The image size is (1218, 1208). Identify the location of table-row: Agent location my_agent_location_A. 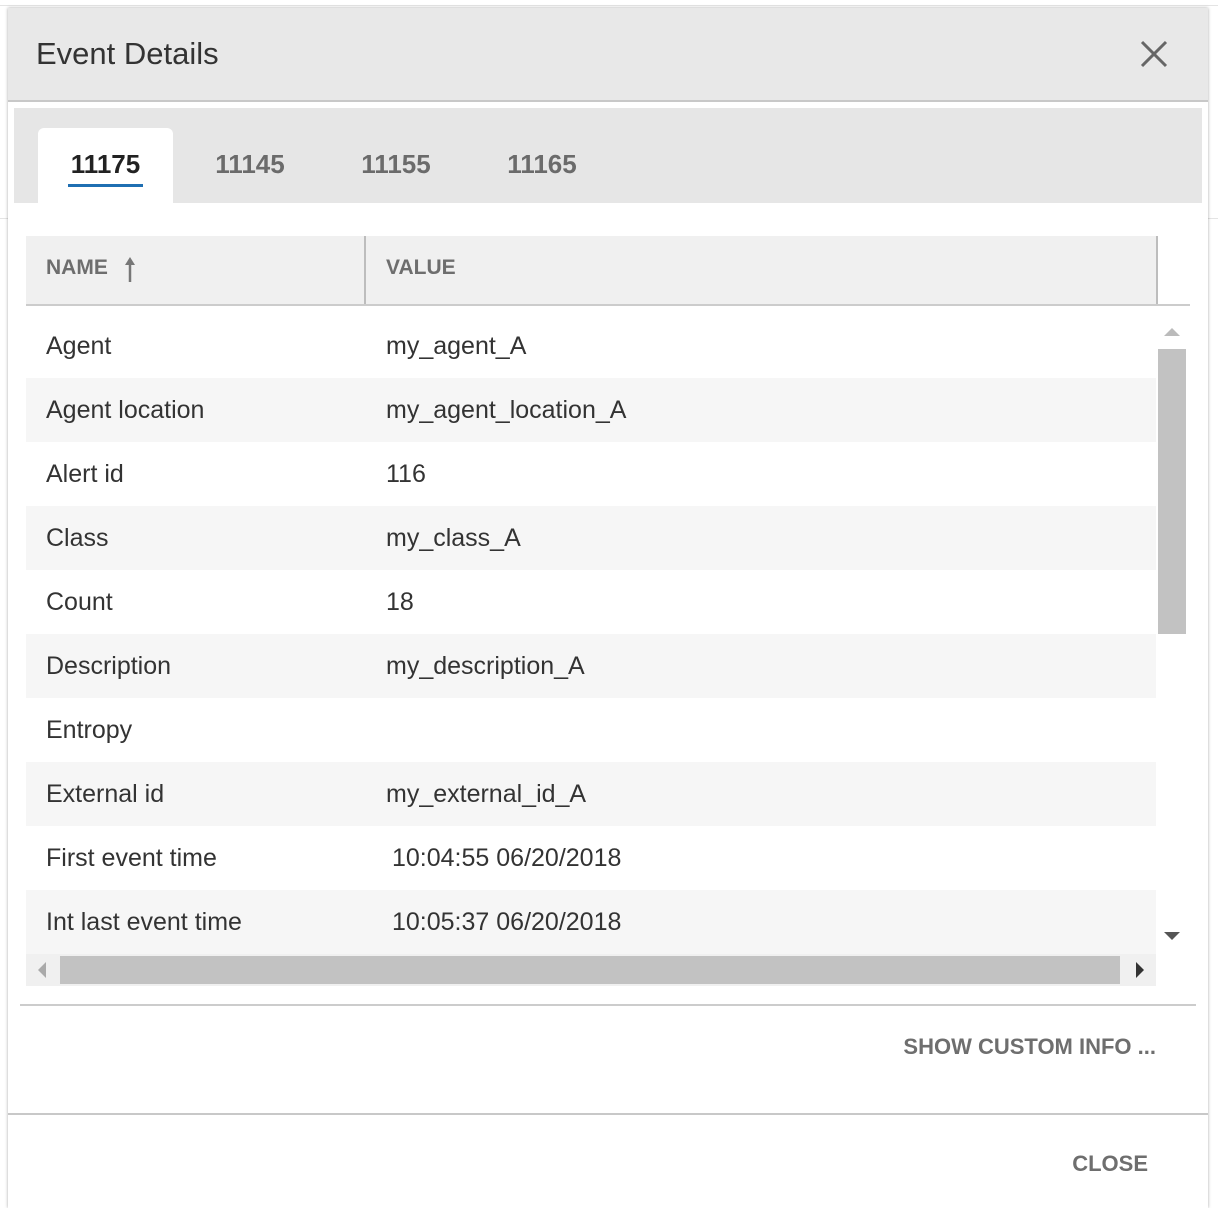
(591, 410).